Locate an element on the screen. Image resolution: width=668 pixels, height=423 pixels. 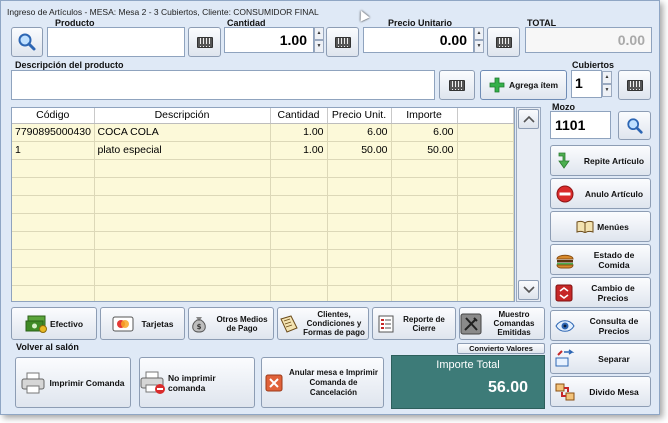
search-product-button is located at coordinates (27, 42).